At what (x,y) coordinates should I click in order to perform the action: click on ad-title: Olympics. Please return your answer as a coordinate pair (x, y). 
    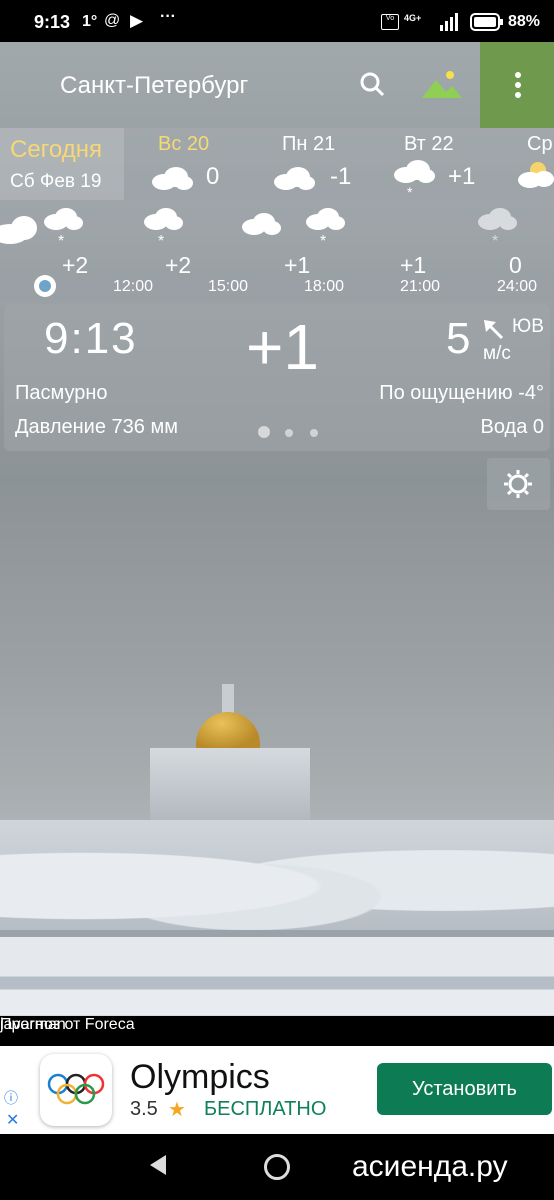
    Looking at the image, I should click on (200, 1077).